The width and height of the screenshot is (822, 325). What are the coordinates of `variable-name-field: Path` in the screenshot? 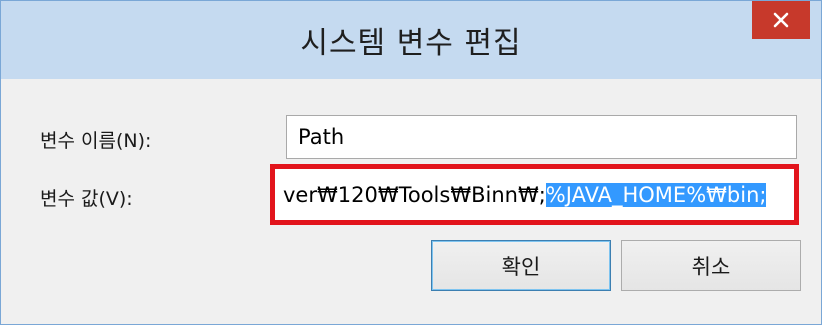 It's located at (541, 137).